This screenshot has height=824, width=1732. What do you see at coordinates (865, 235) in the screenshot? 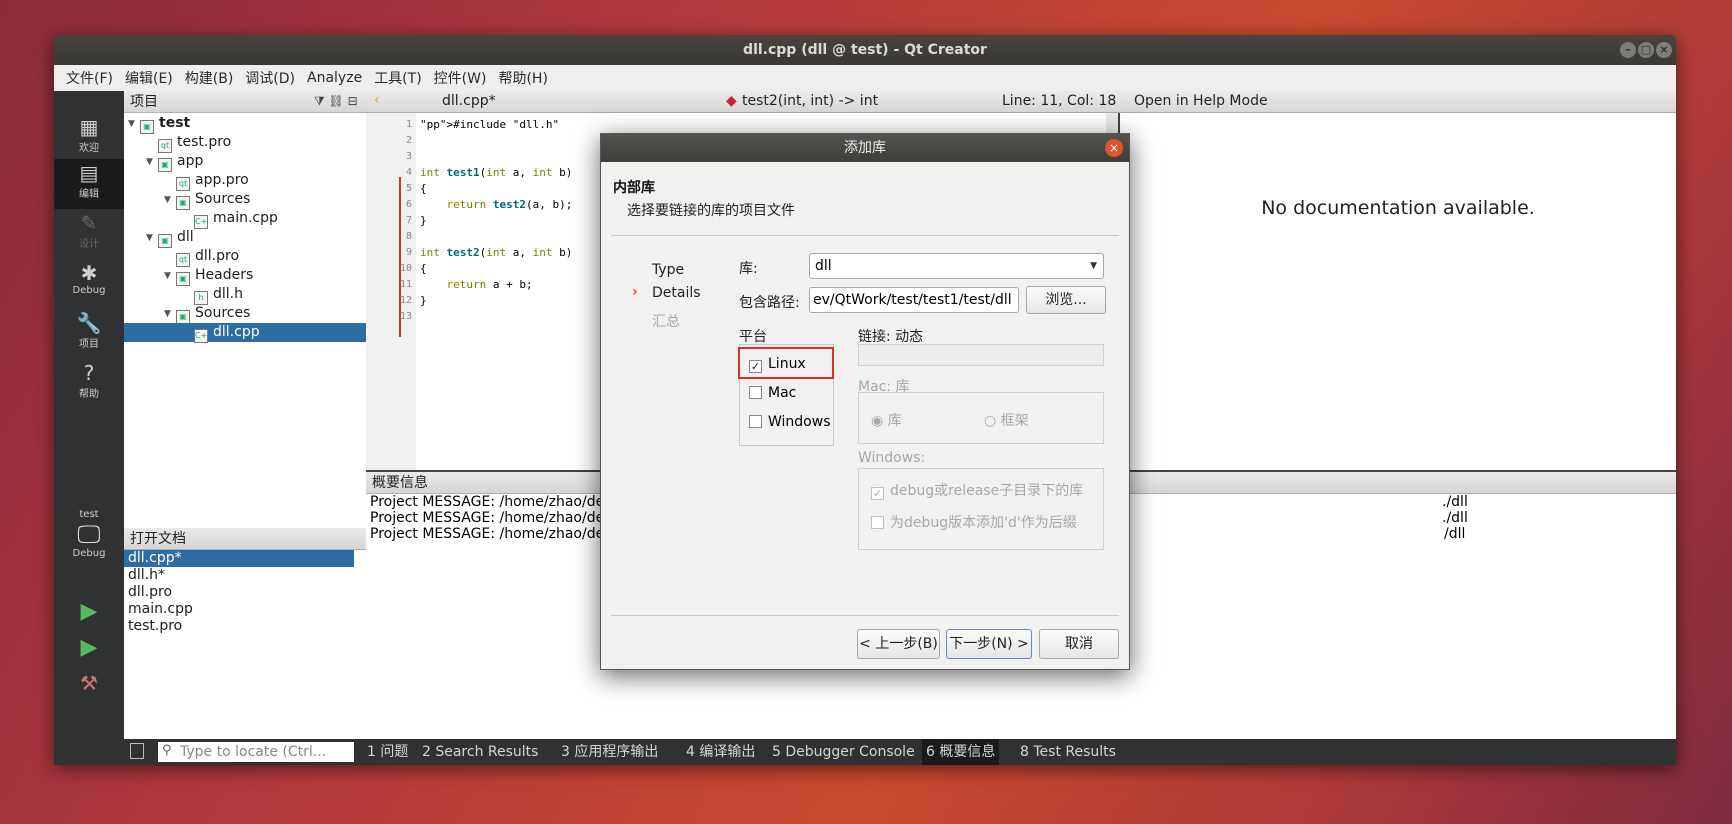
I see `divider` at bounding box center [865, 235].